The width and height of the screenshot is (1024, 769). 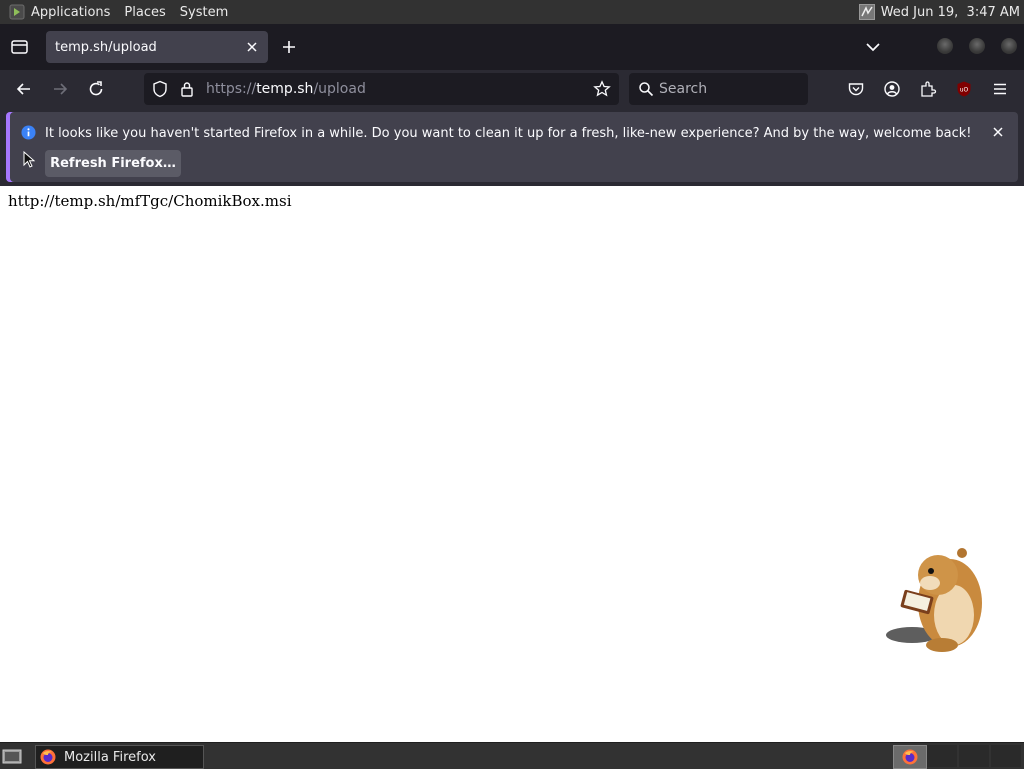 I want to click on page-content-text: http://temp.sh/mfTgc/ChomikBox.msi, so click(x=150, y=201).